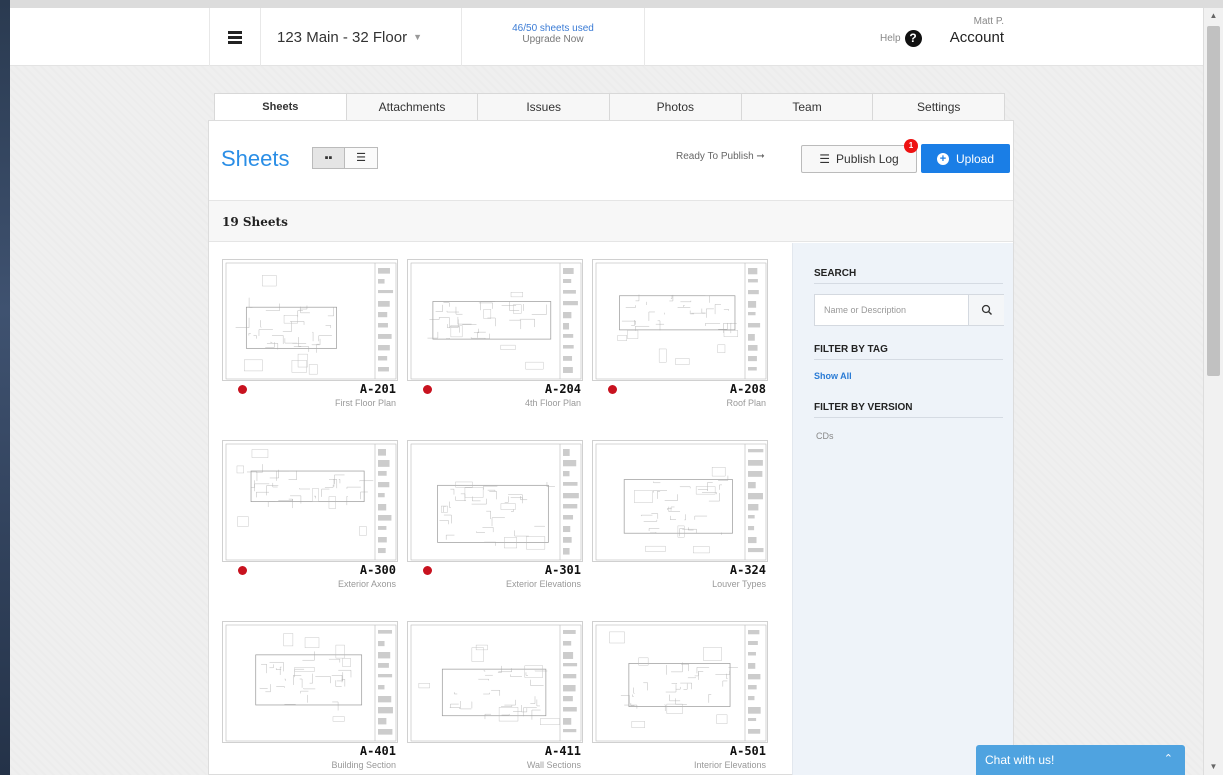  I want to click on search-icon, so click(986, 309).